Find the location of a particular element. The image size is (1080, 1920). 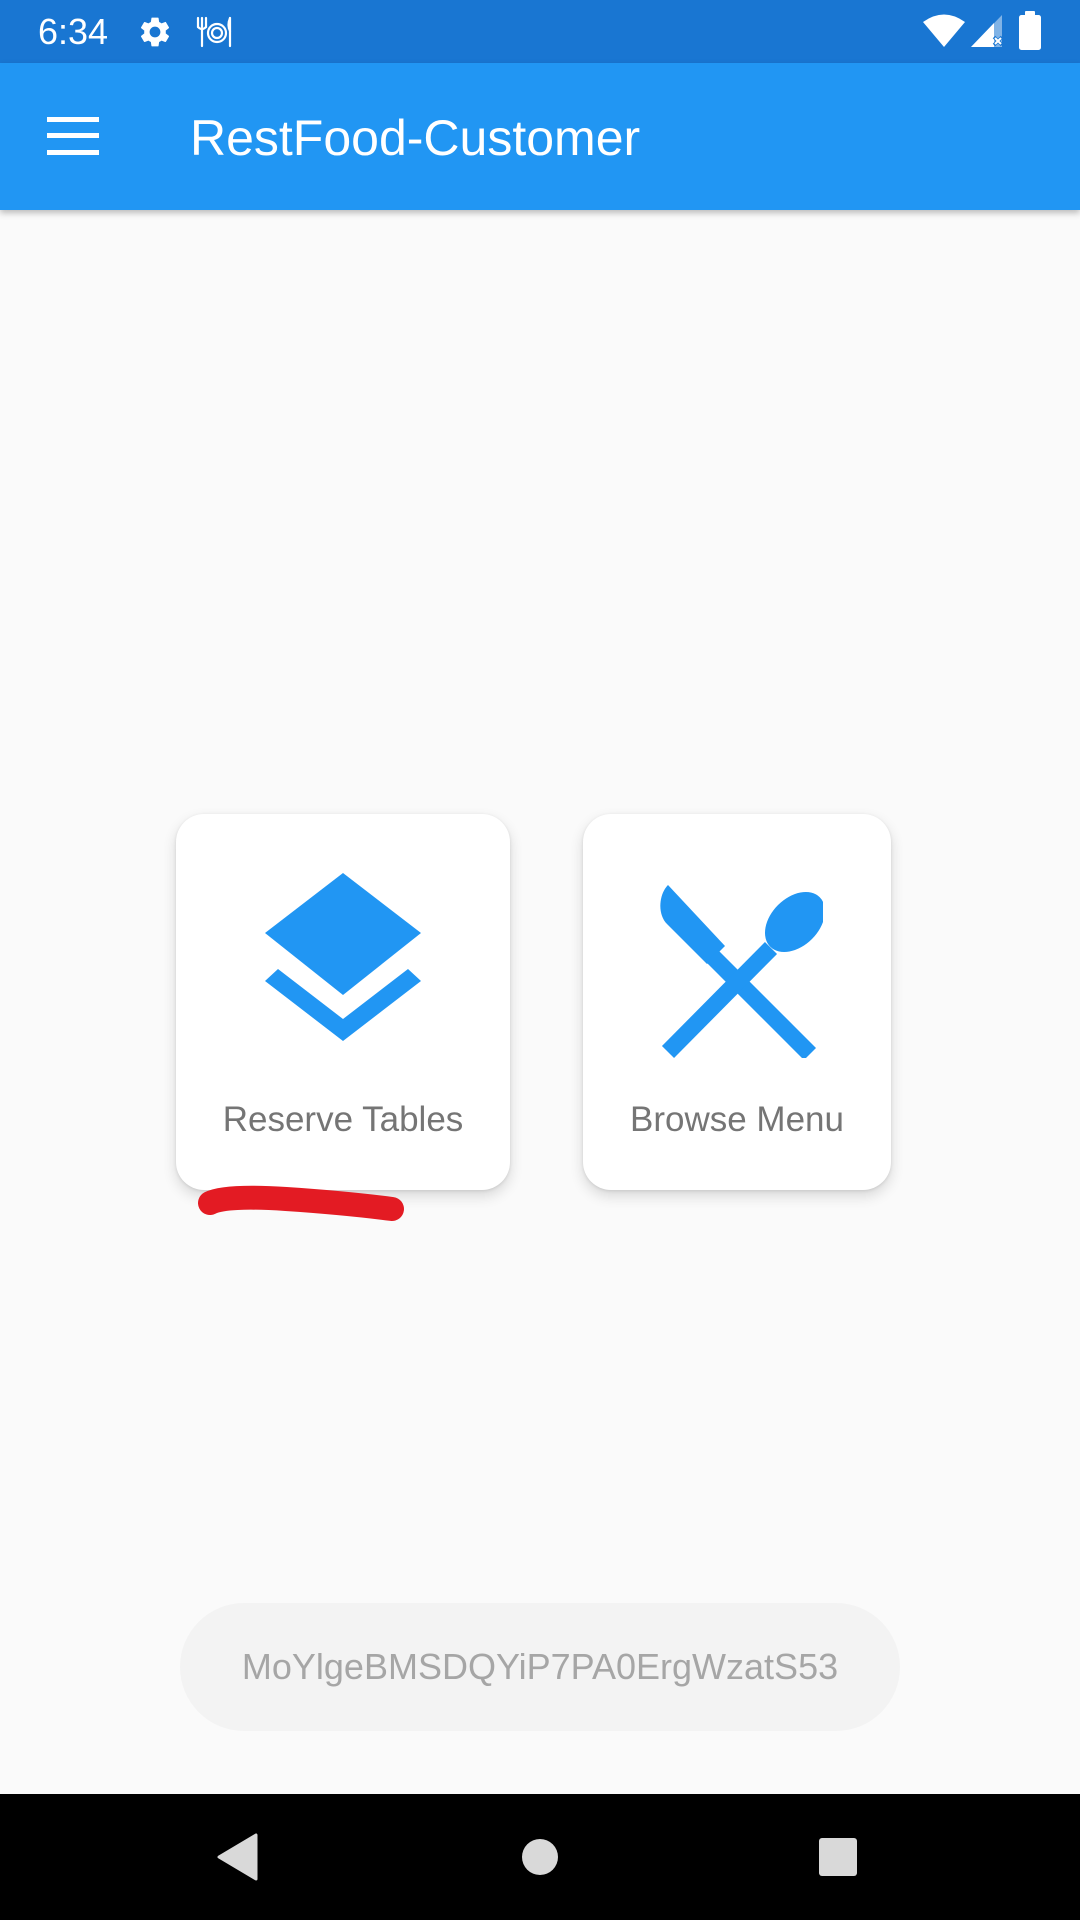

red-underline-annotation is located at coordinates (301, 1203).